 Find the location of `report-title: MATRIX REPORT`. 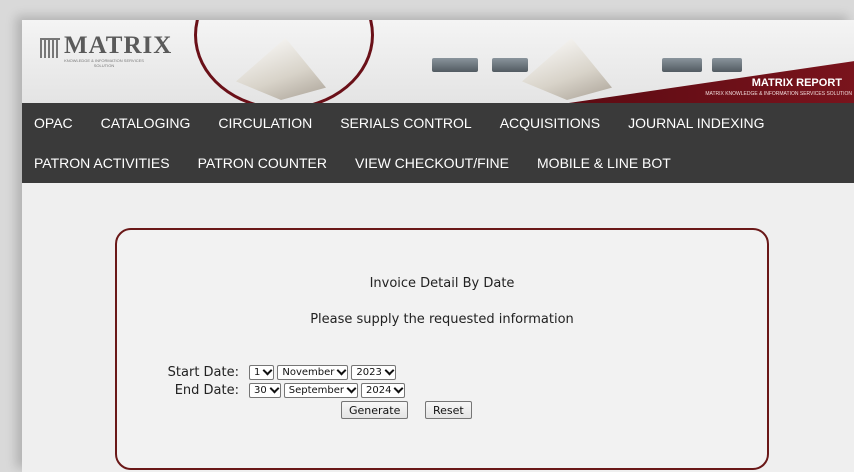

report-title: MATRIX REPORT is located at coordinates (796, 83).